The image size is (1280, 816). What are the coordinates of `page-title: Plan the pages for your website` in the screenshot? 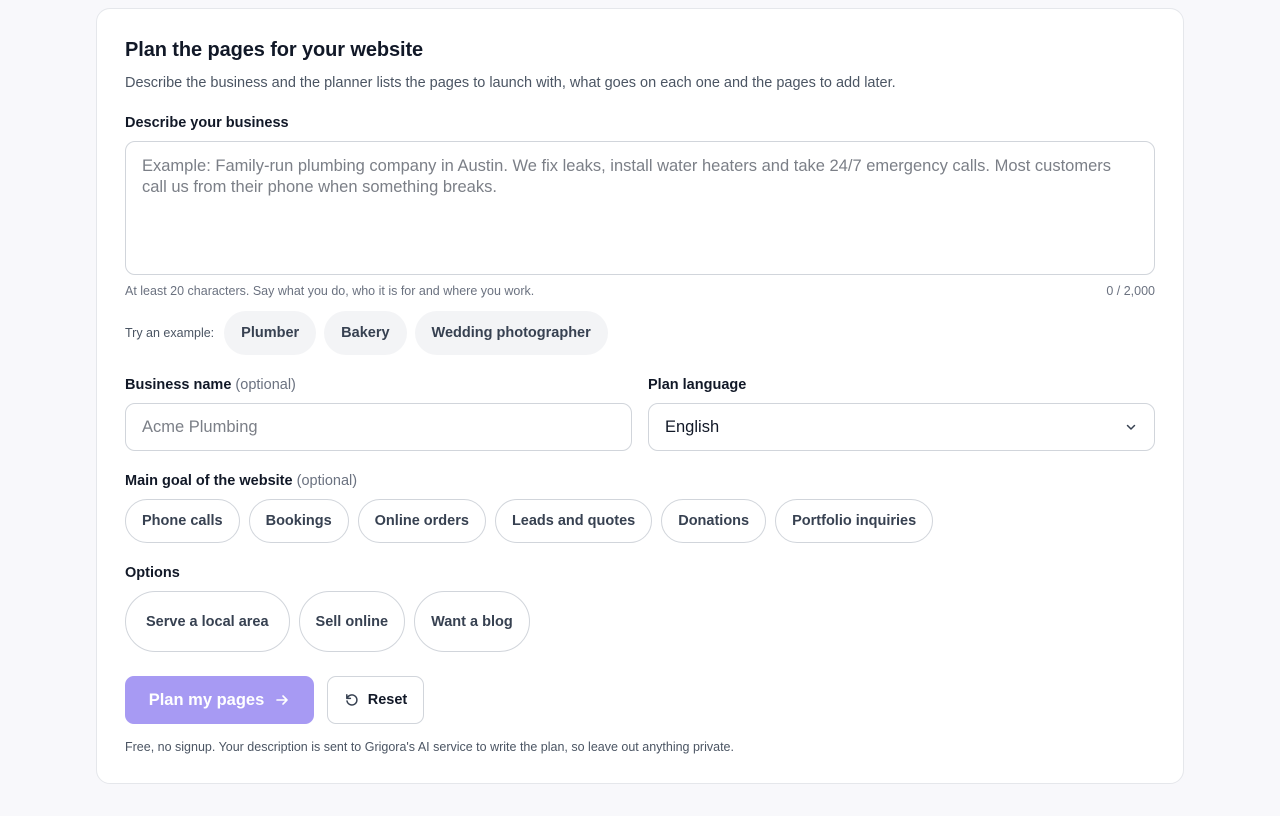 It's located at (274, 50).